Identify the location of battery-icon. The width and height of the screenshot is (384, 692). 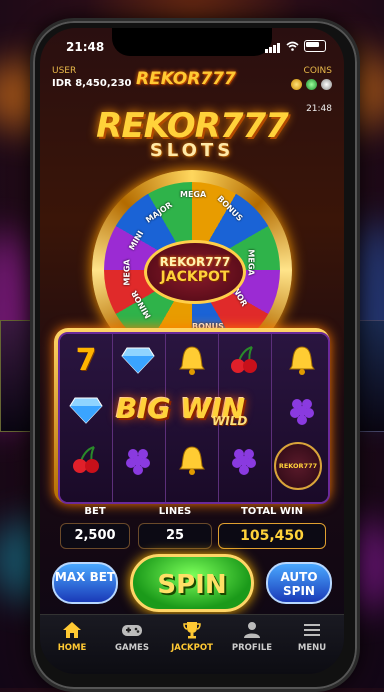
(315, 46).